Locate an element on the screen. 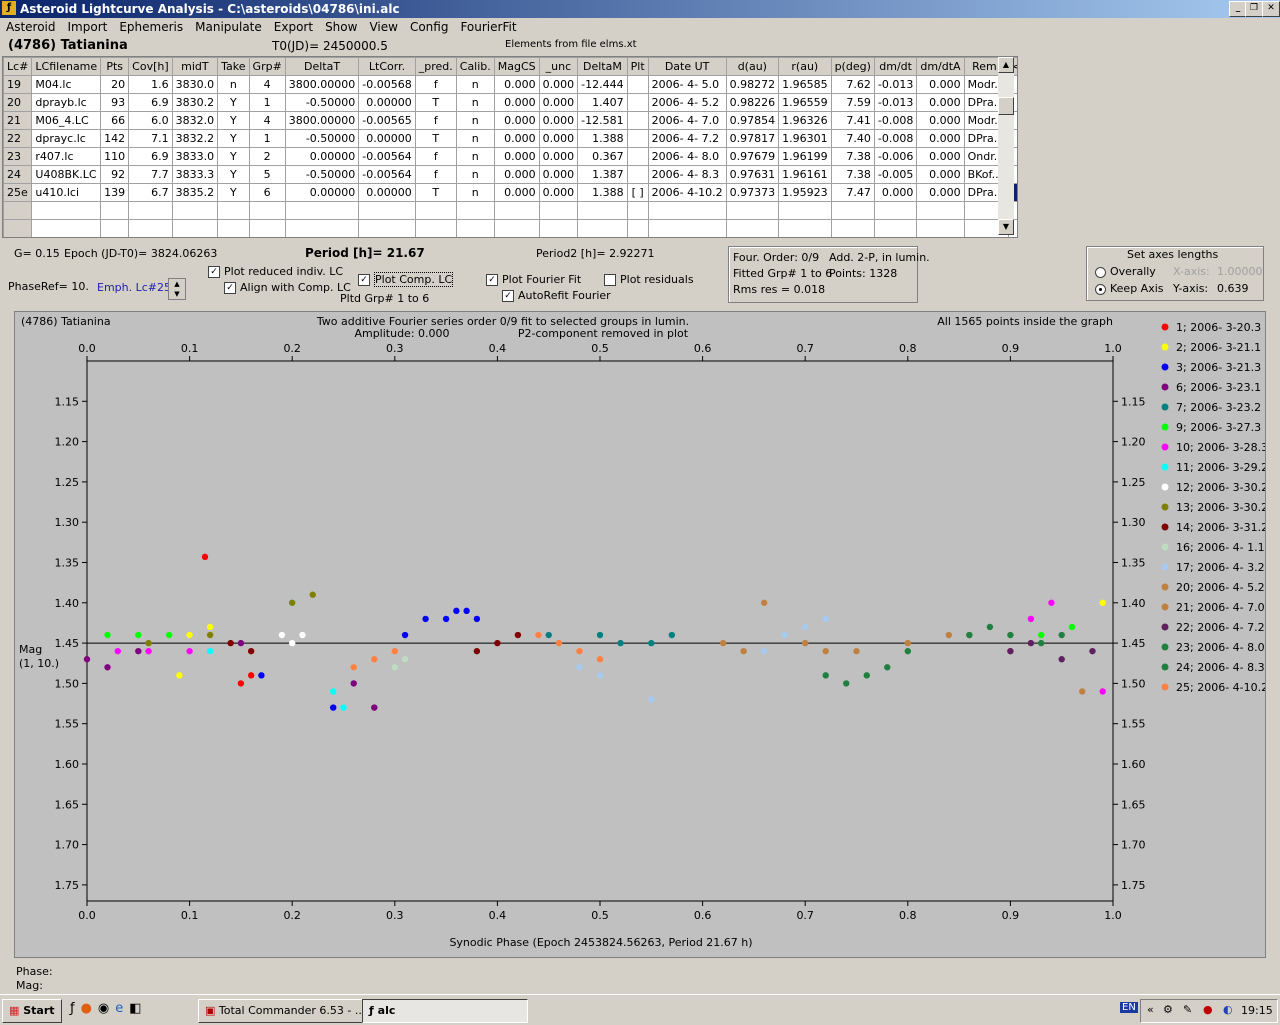 This screenshot has height=1025, width=1280. column-header: _pred. is located at coordinates (435, 66).